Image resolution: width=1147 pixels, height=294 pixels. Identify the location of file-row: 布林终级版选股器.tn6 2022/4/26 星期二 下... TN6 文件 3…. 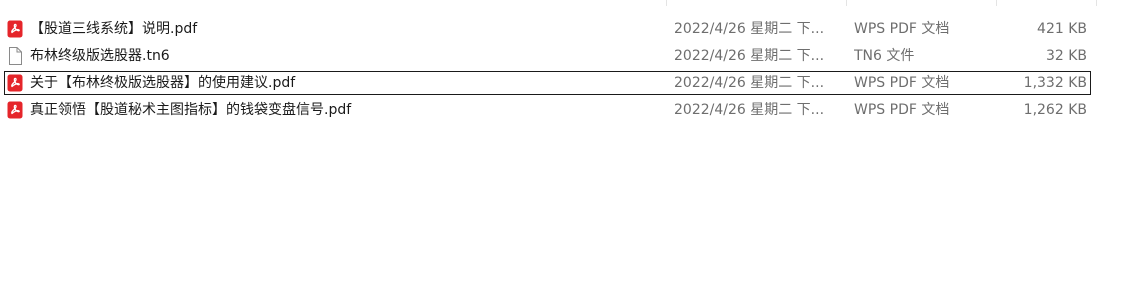
(547, 56).